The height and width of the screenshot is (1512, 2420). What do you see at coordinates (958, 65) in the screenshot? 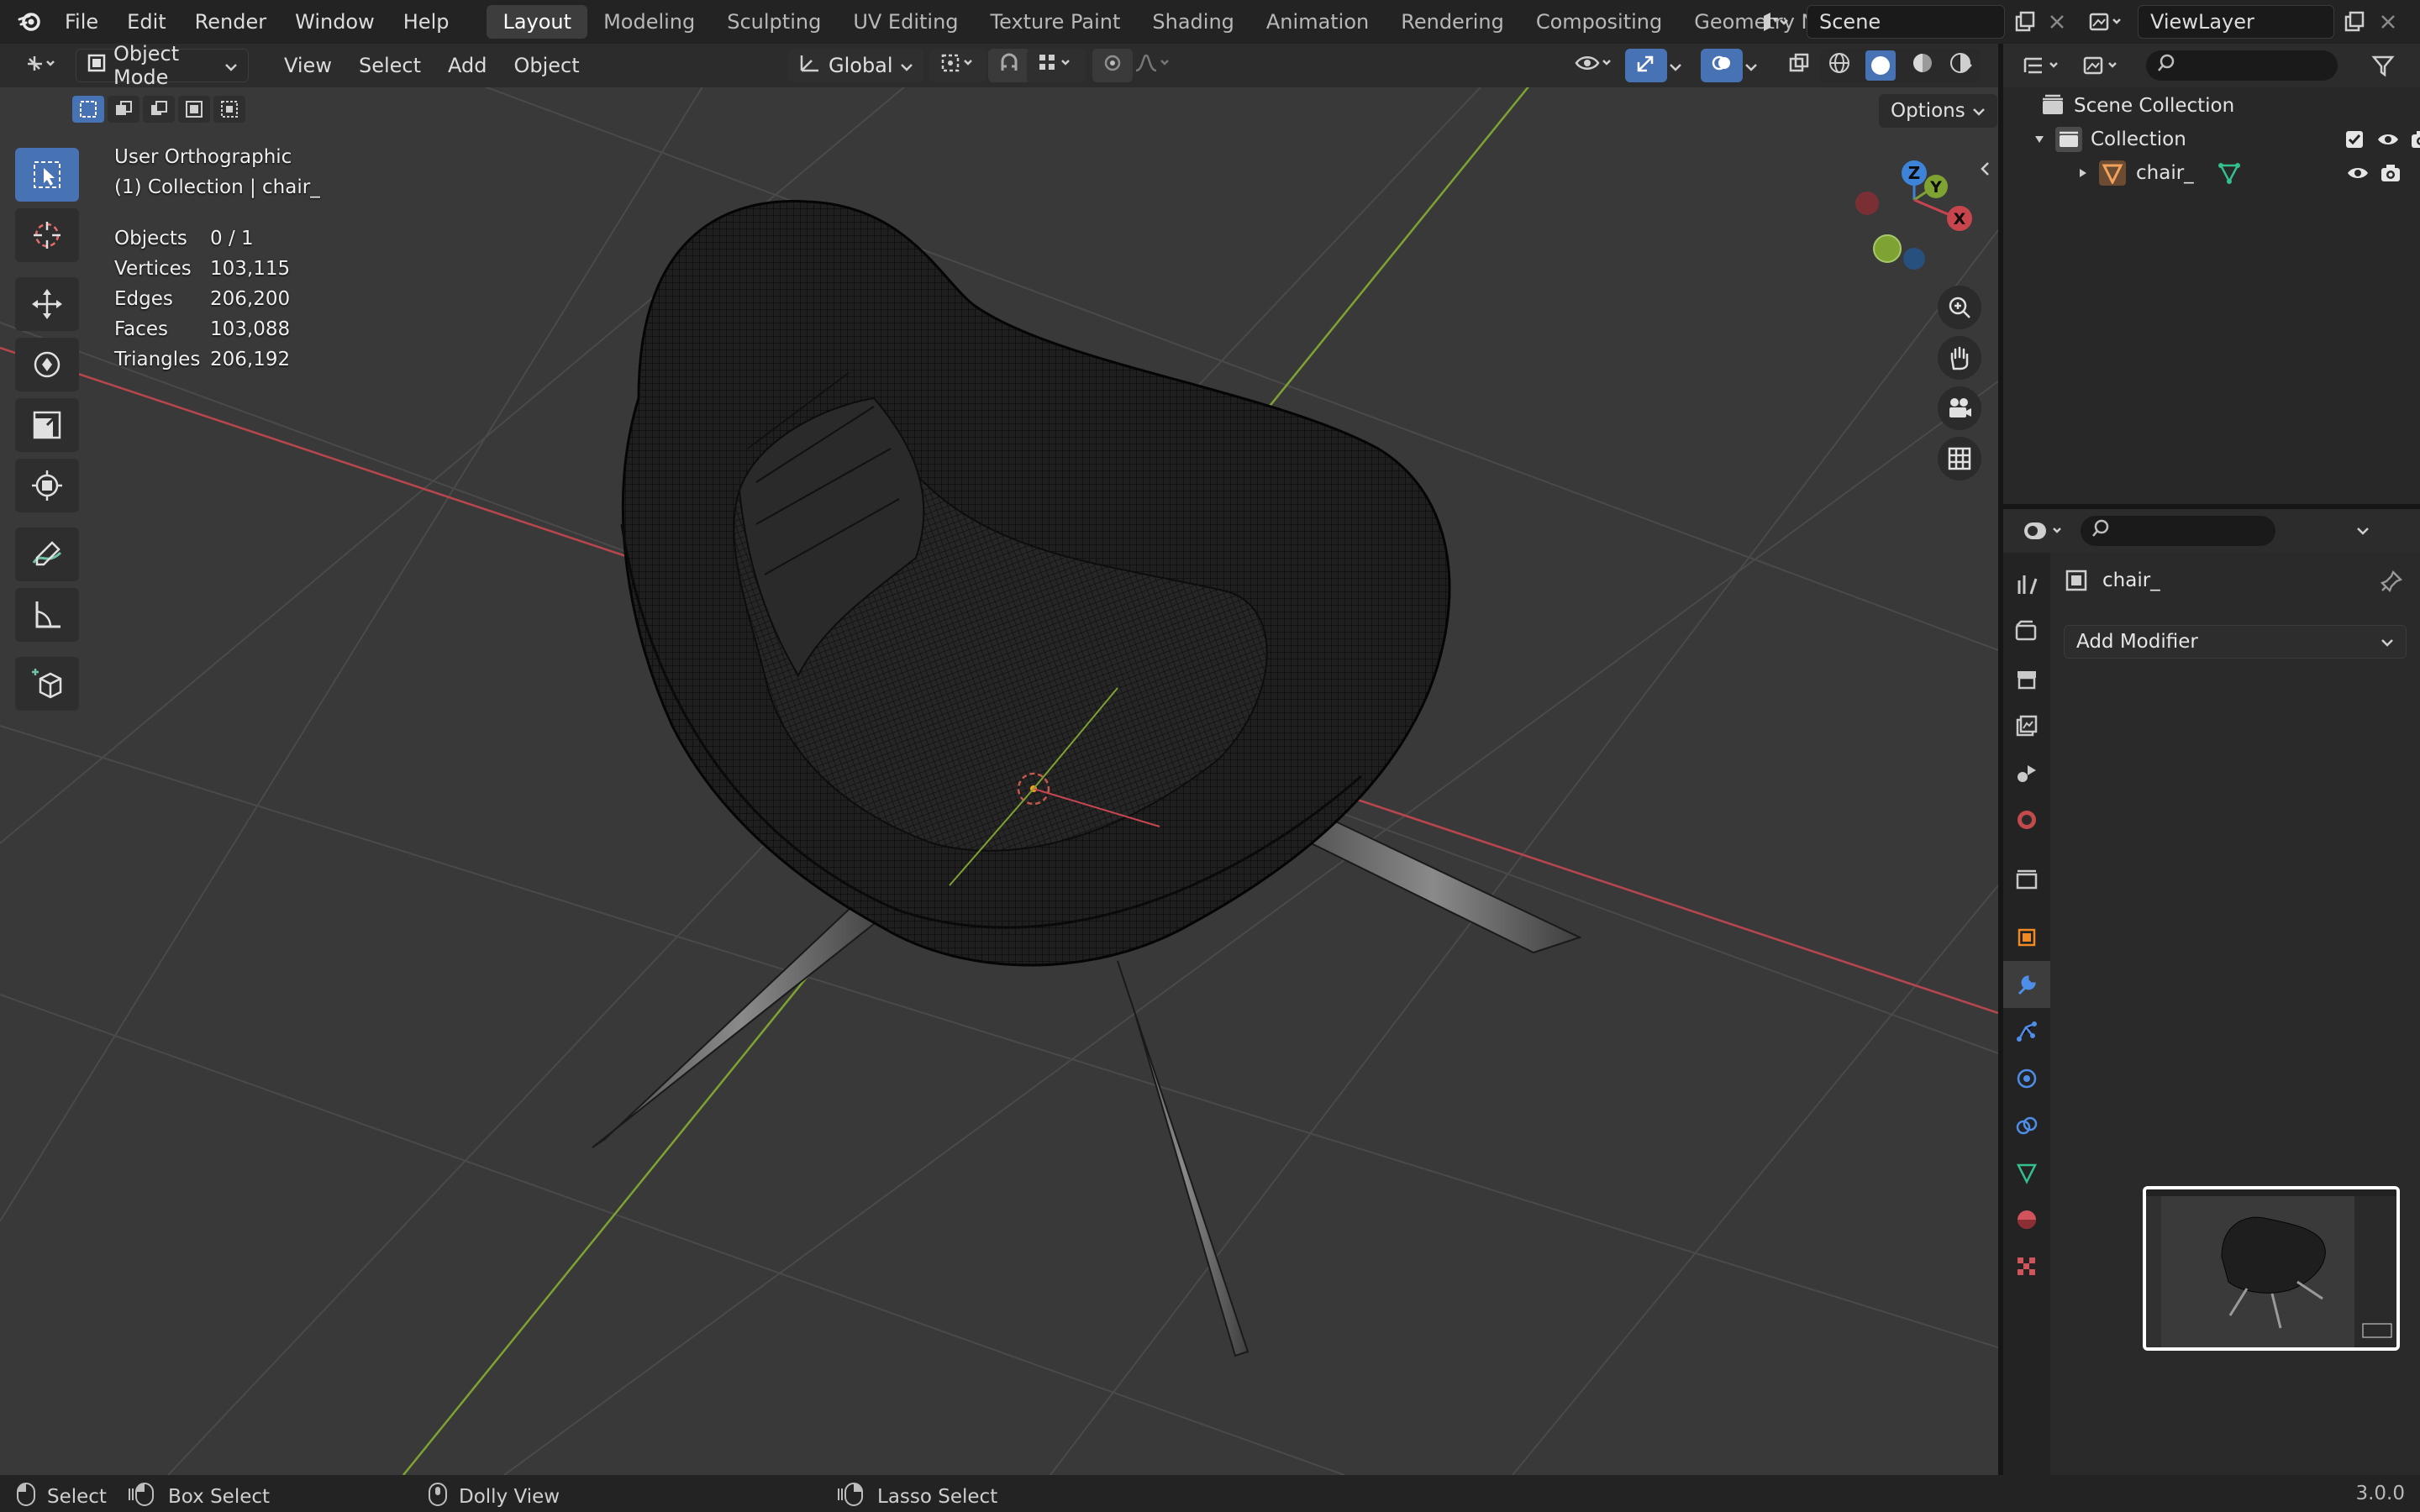
I see `pivot-point-dropdown` at bounding box center [958, 65].